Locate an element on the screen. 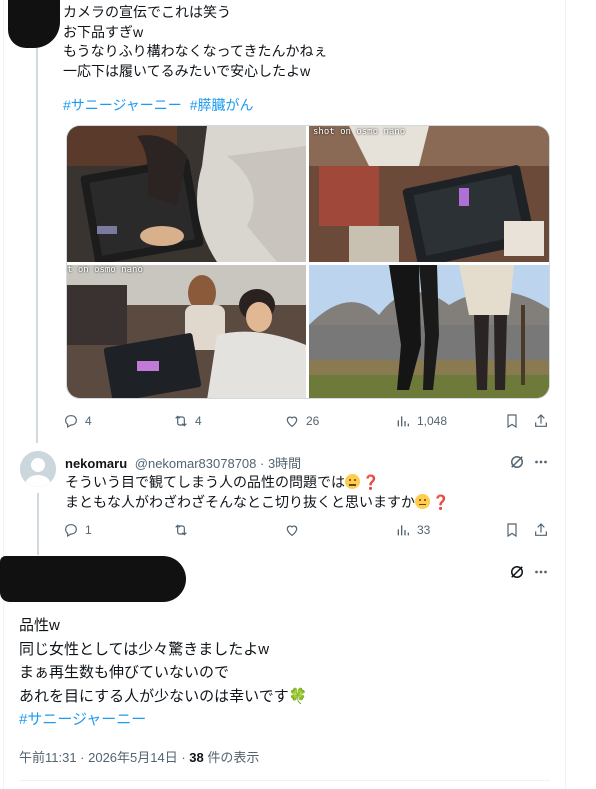 This screenshot has width=596, height=789. reply-line: まともな人がわざわざそんなとこ切り抜くと思いますか ❓ is located at coordinates (257, 503).